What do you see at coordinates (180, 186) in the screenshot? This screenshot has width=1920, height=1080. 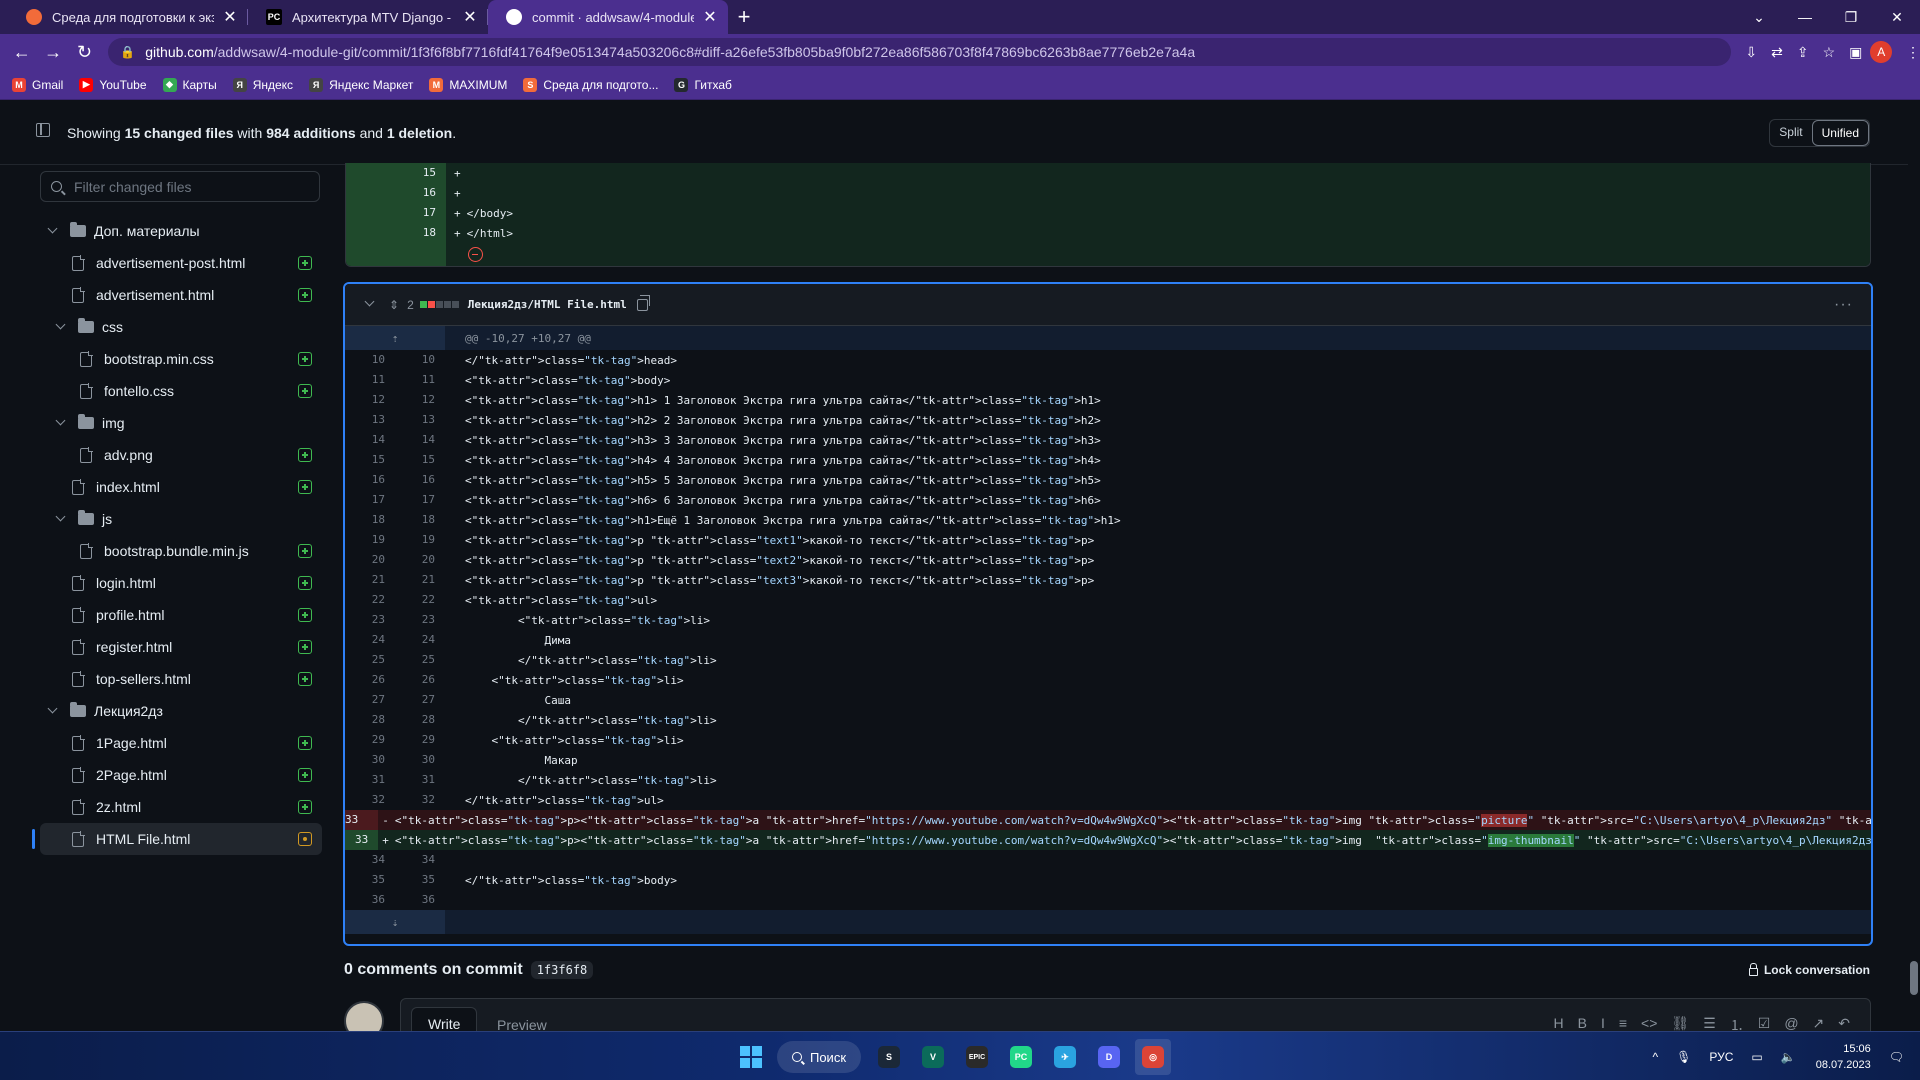 I see `filter-files-field` at bounding box center [180, 186].